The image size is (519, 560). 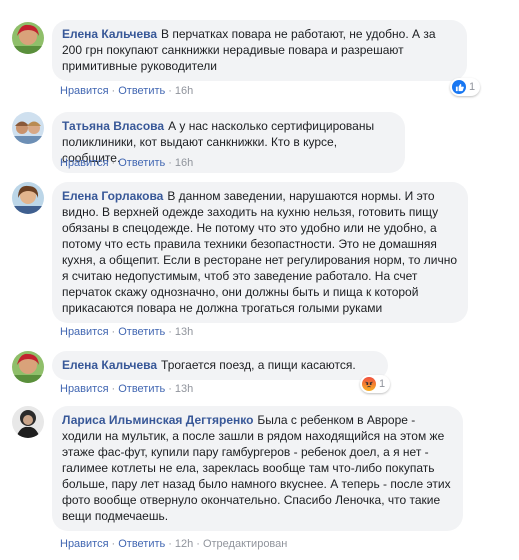 I want to click on like-icon, so click(x=459, y=87).